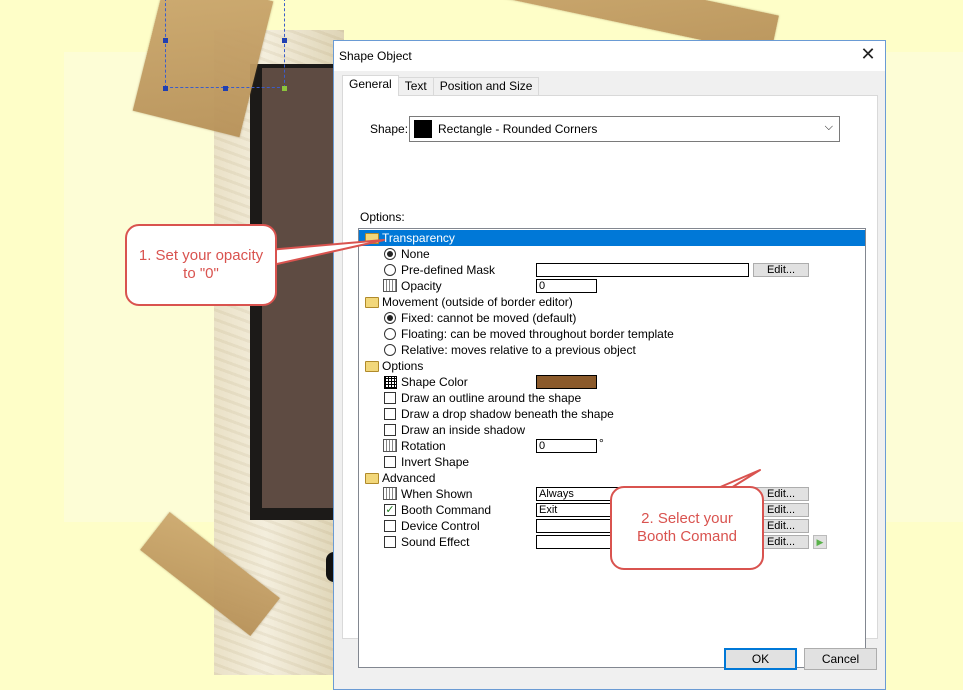 The height and width of the screenshot is (690, 963). I want to click on group-label: Options, so click(403, 366).